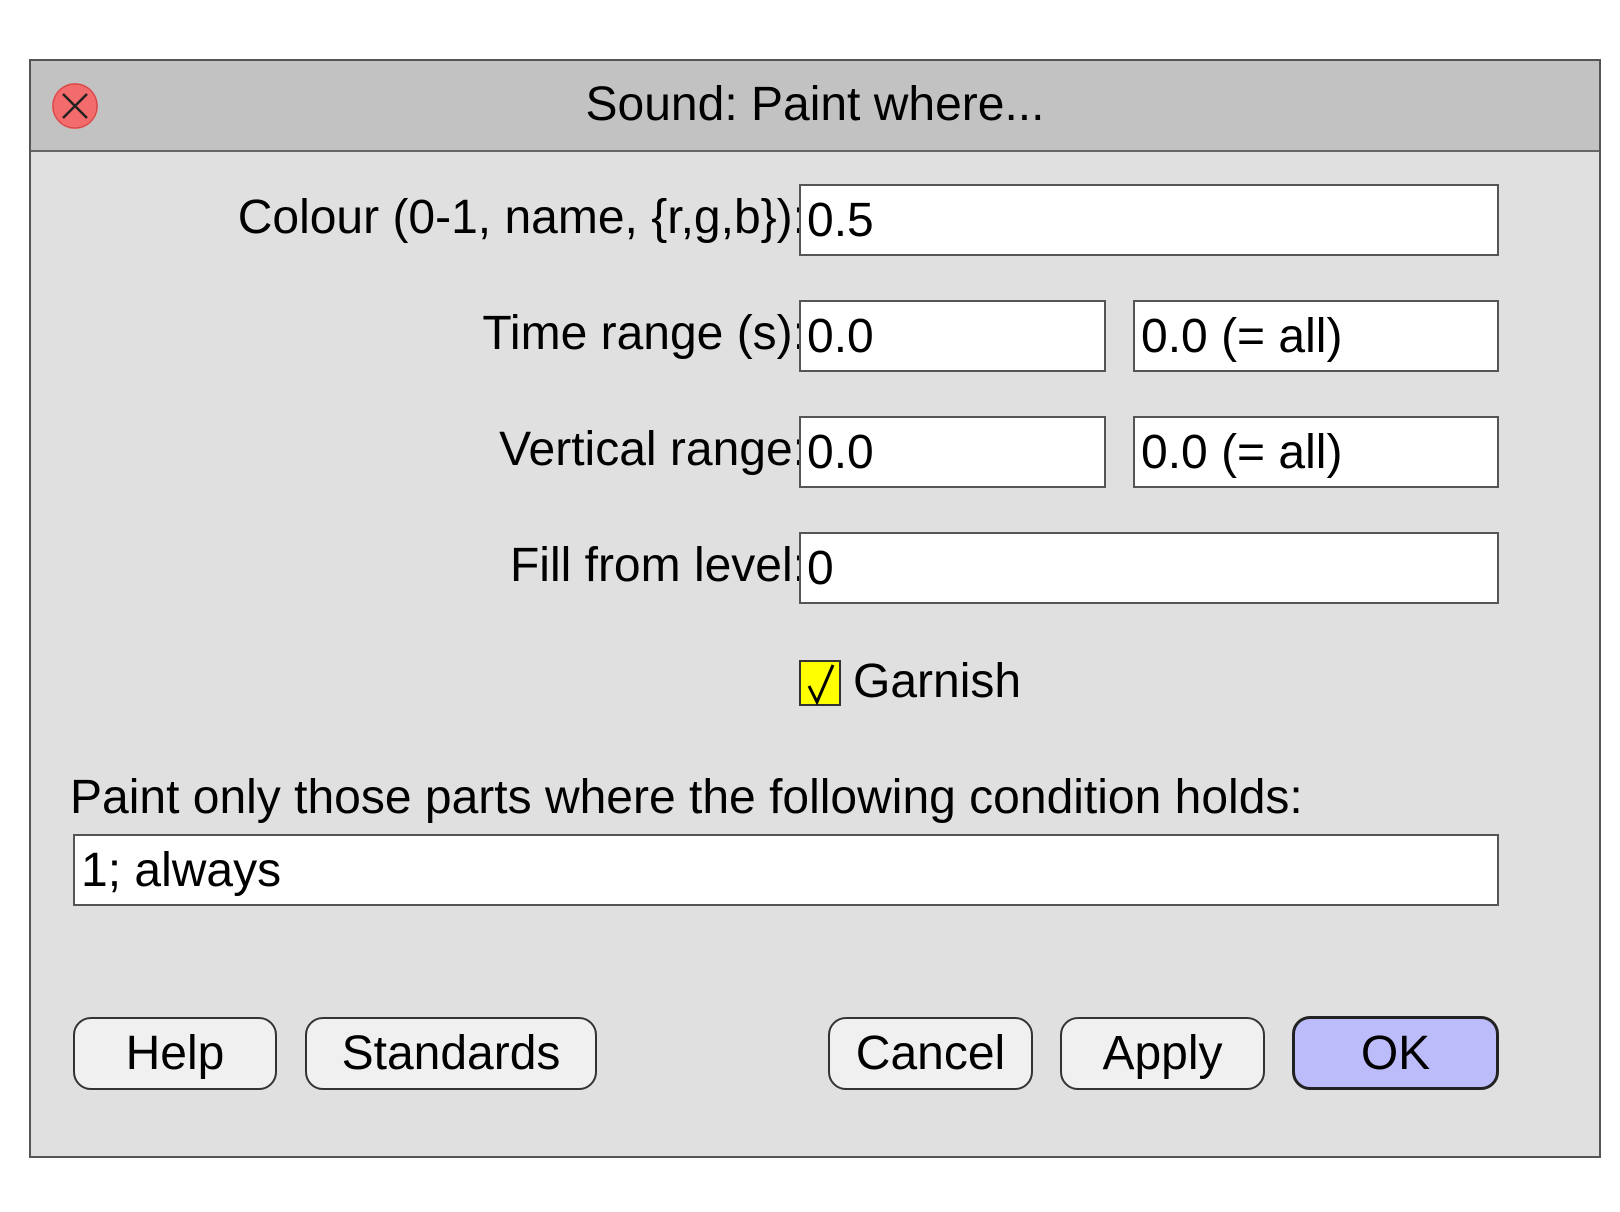 This screenshot has height=1212, width=1620. Describe the element at coordinates (521, 217) in the screenshot. I see `colour-label: Colour (0-1, name, {r,g,b}):` at that location.